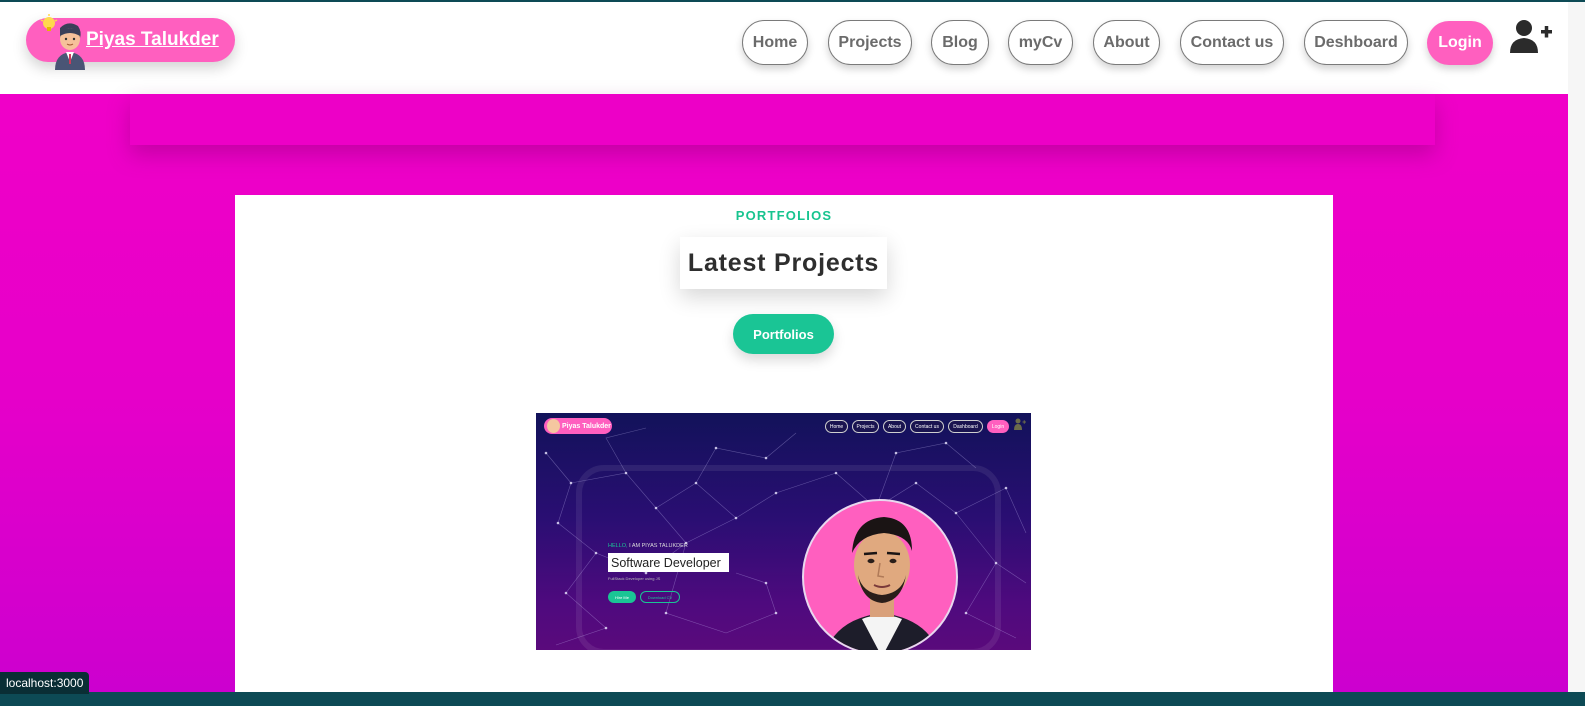  Describe the element at coordinates (792, 699) in the screenshot. I see `bottom-window-border` at that location.